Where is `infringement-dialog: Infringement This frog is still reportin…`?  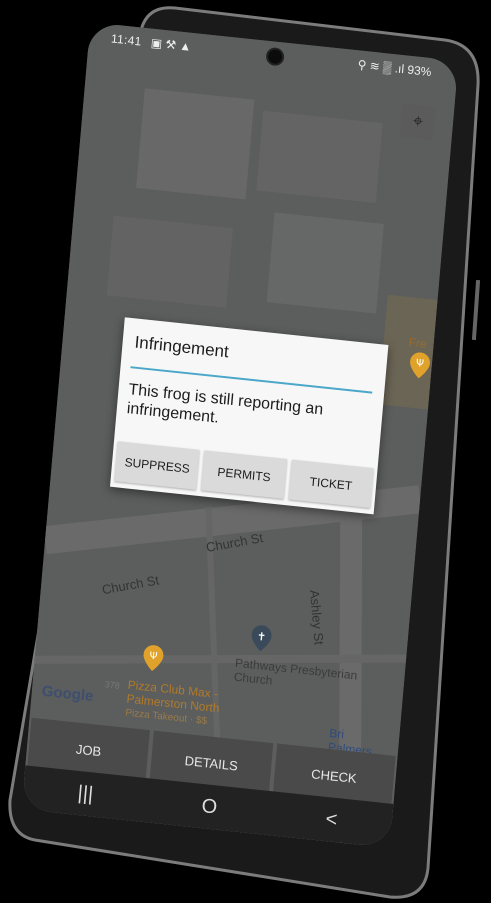 infringement-dialog: Infringement This frog is still reportin… is located at coordinates (249, 416).